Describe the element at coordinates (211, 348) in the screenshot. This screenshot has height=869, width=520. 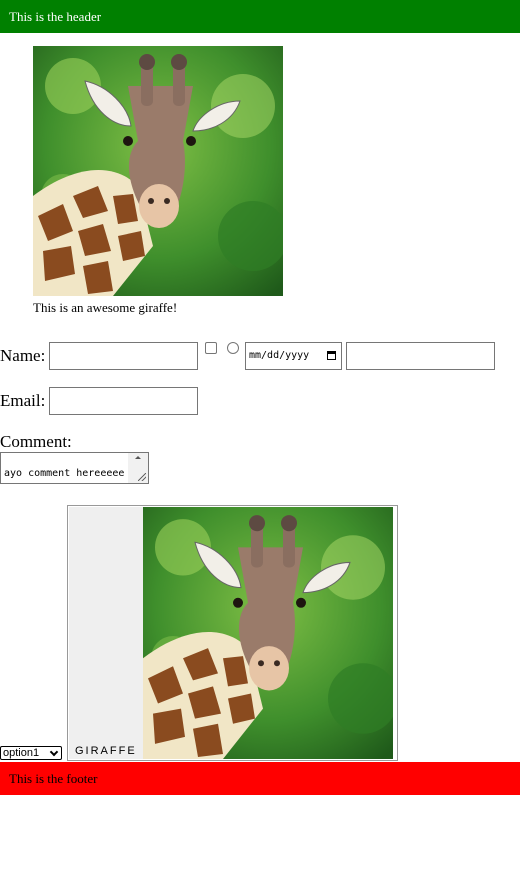
I see `checkbox` at that location.